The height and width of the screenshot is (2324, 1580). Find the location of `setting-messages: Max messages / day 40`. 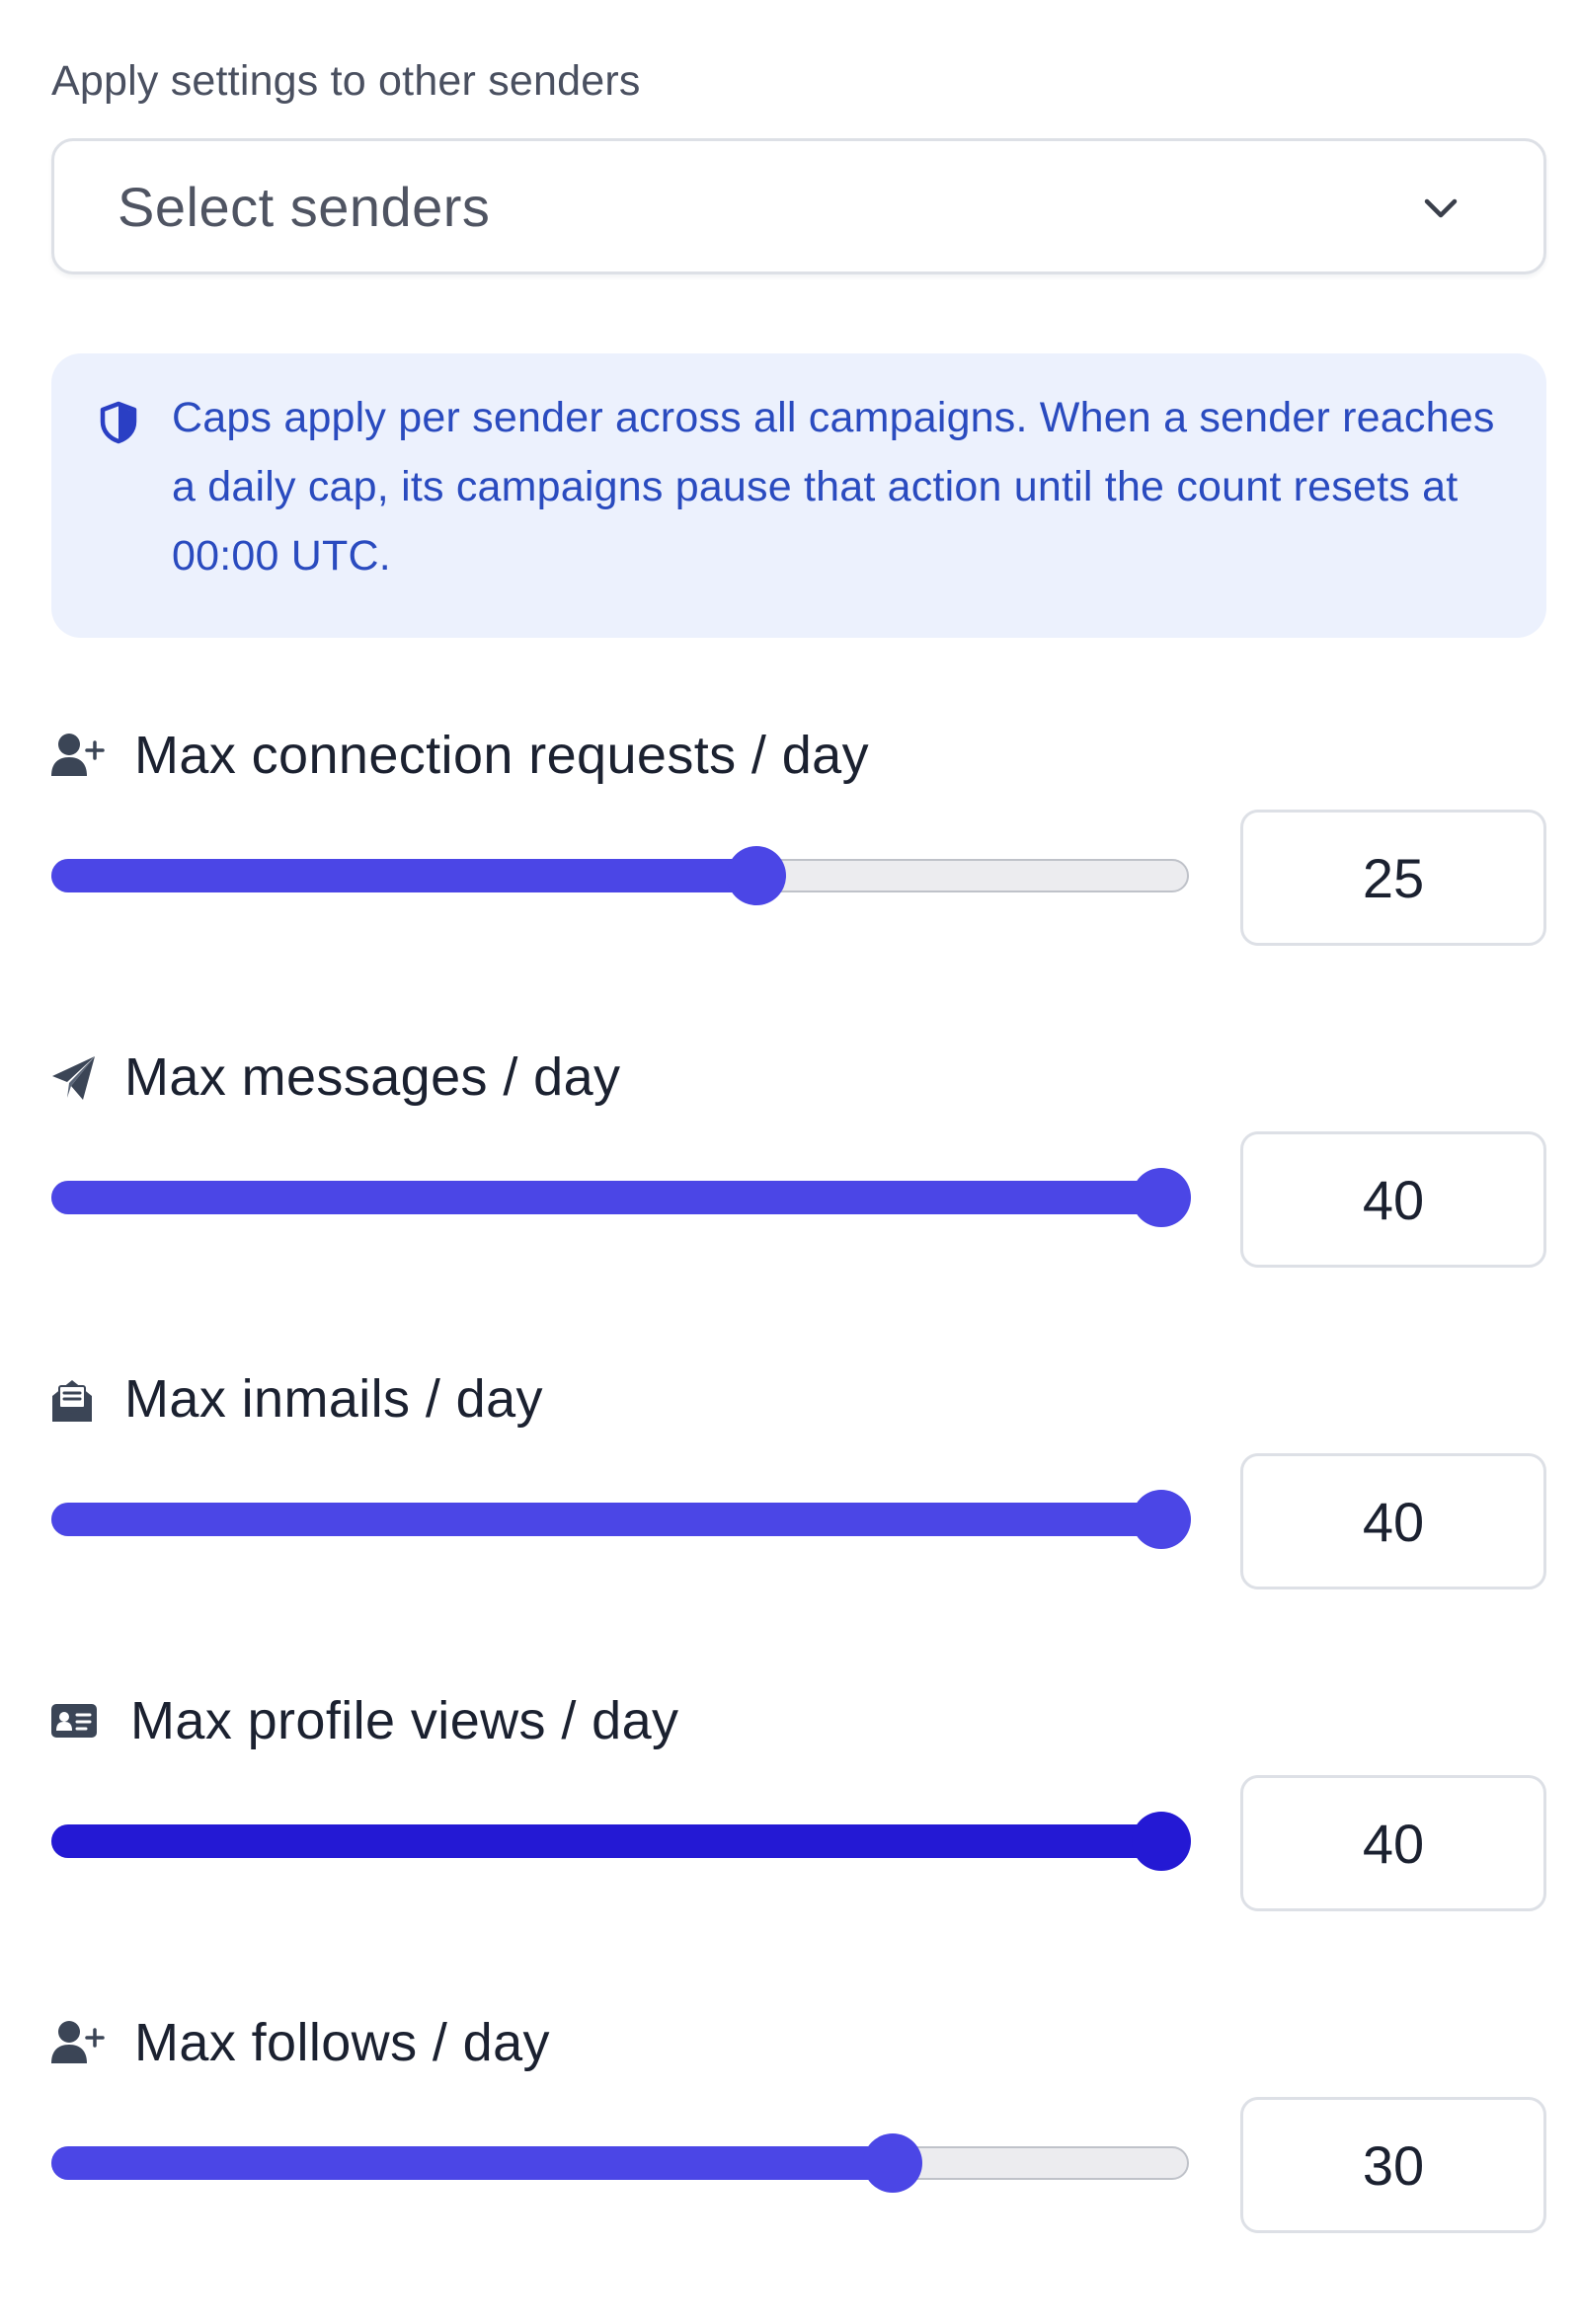

setting-messages: Max messages / day 40 is located at coordinates (790, 1202).